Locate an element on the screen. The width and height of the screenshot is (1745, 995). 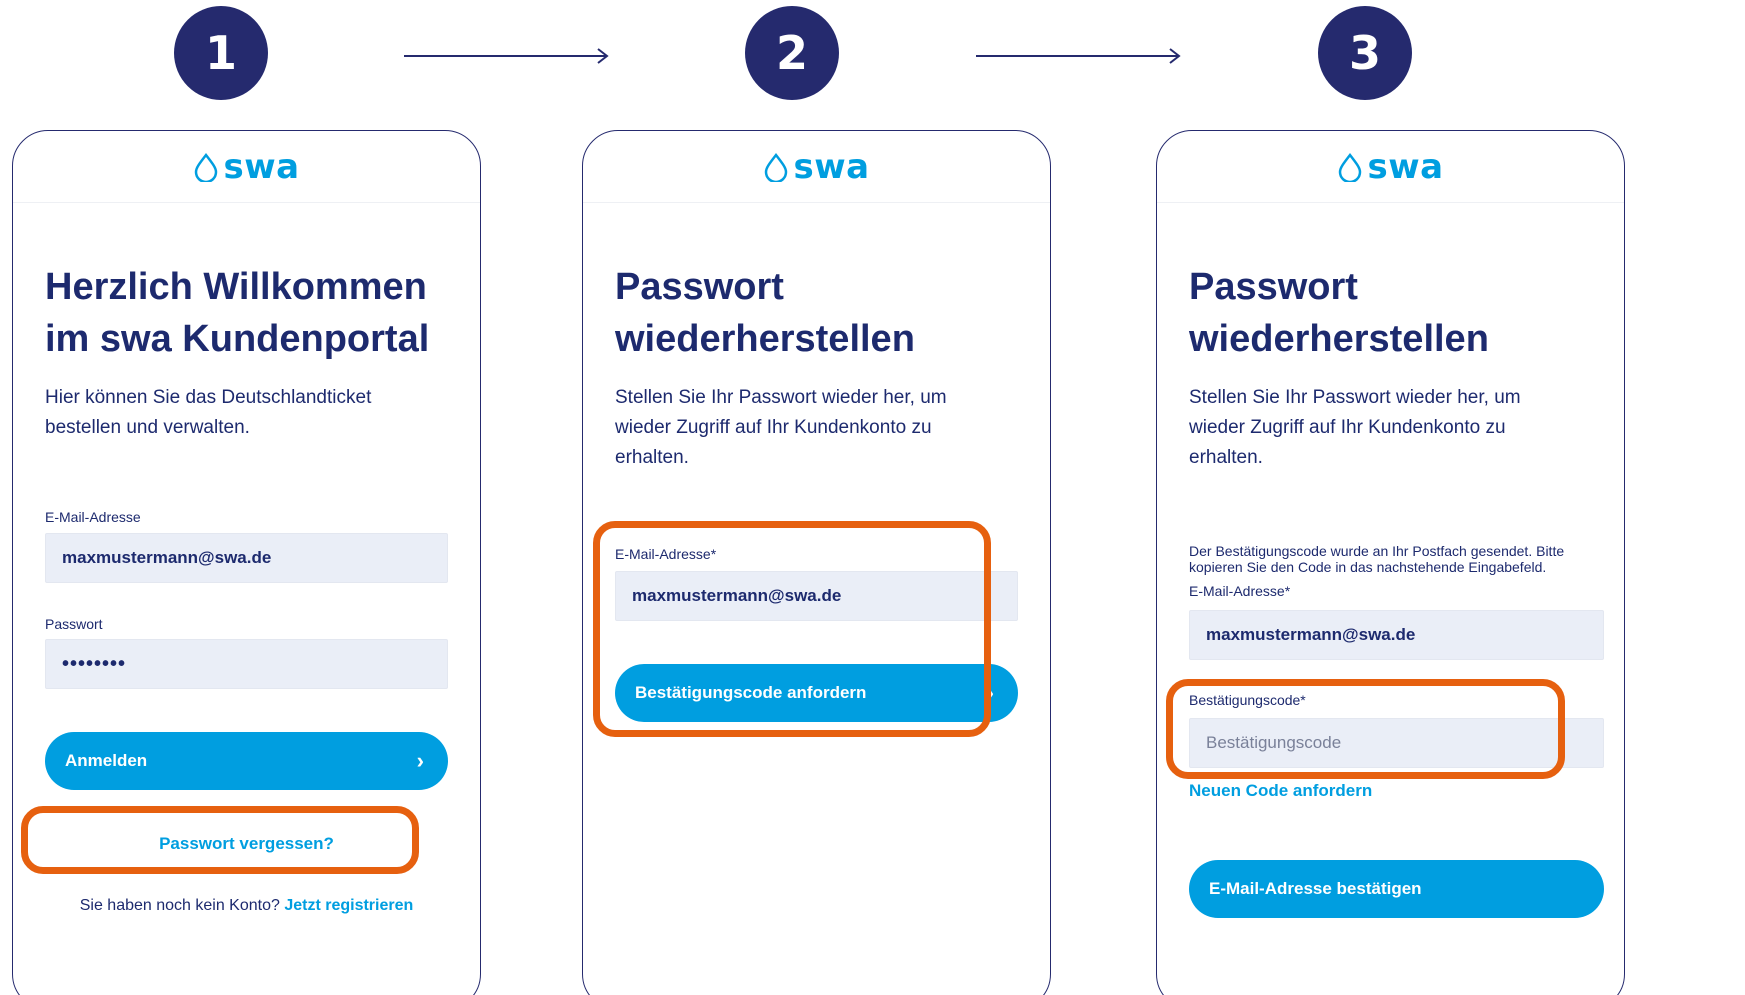
password-label: Passwort is located at coordinates (74, 624).